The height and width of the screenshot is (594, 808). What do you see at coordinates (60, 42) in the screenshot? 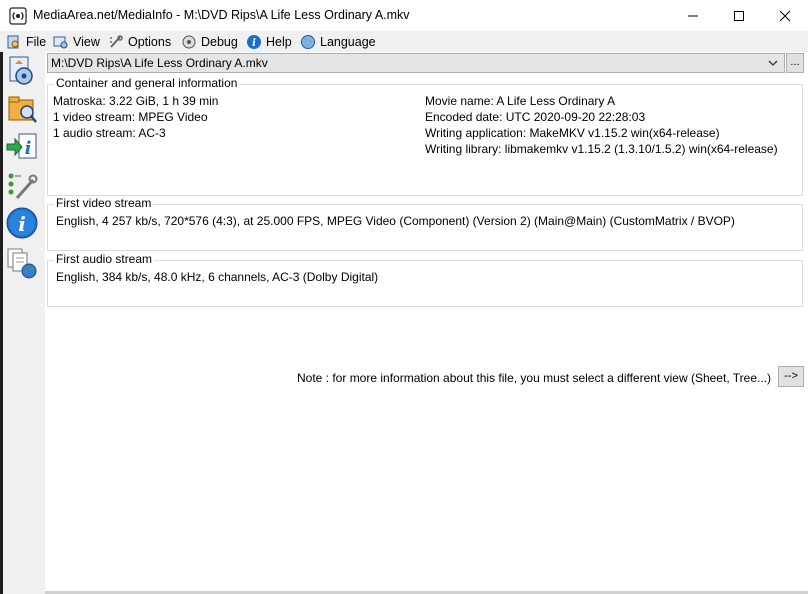
I see `view-icon` at bounding box center [60, 42].